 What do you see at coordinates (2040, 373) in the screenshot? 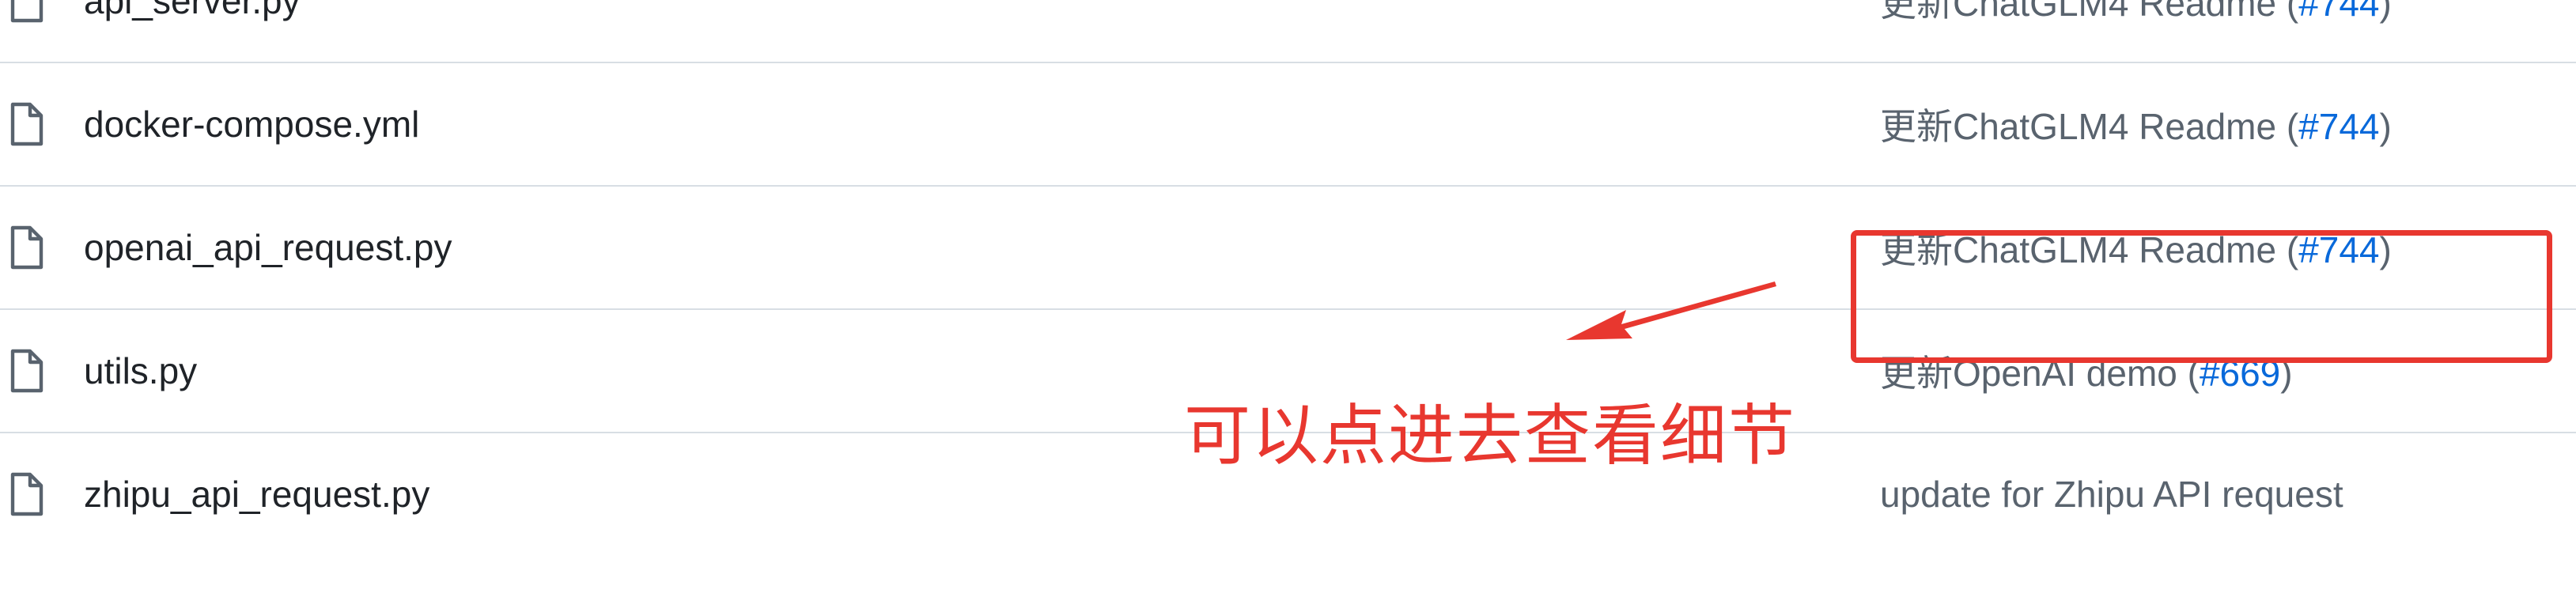
I see `commit-text: 更新OpenAI demo (` at bounding box center [2040, 373].